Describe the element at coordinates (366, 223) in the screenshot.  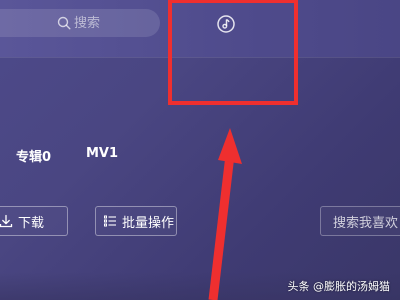
I see `search-favorites-label: 搜索我喜欢` at that location.